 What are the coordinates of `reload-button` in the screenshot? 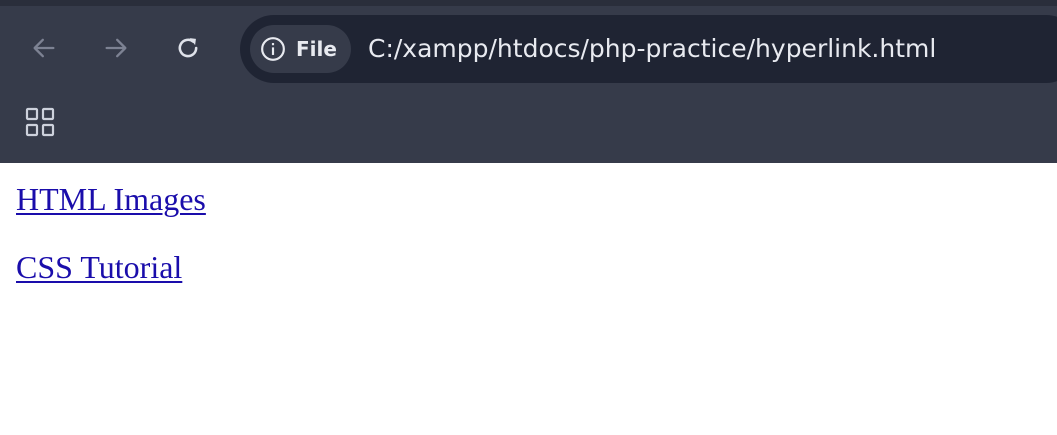 It's located at (188, 48).